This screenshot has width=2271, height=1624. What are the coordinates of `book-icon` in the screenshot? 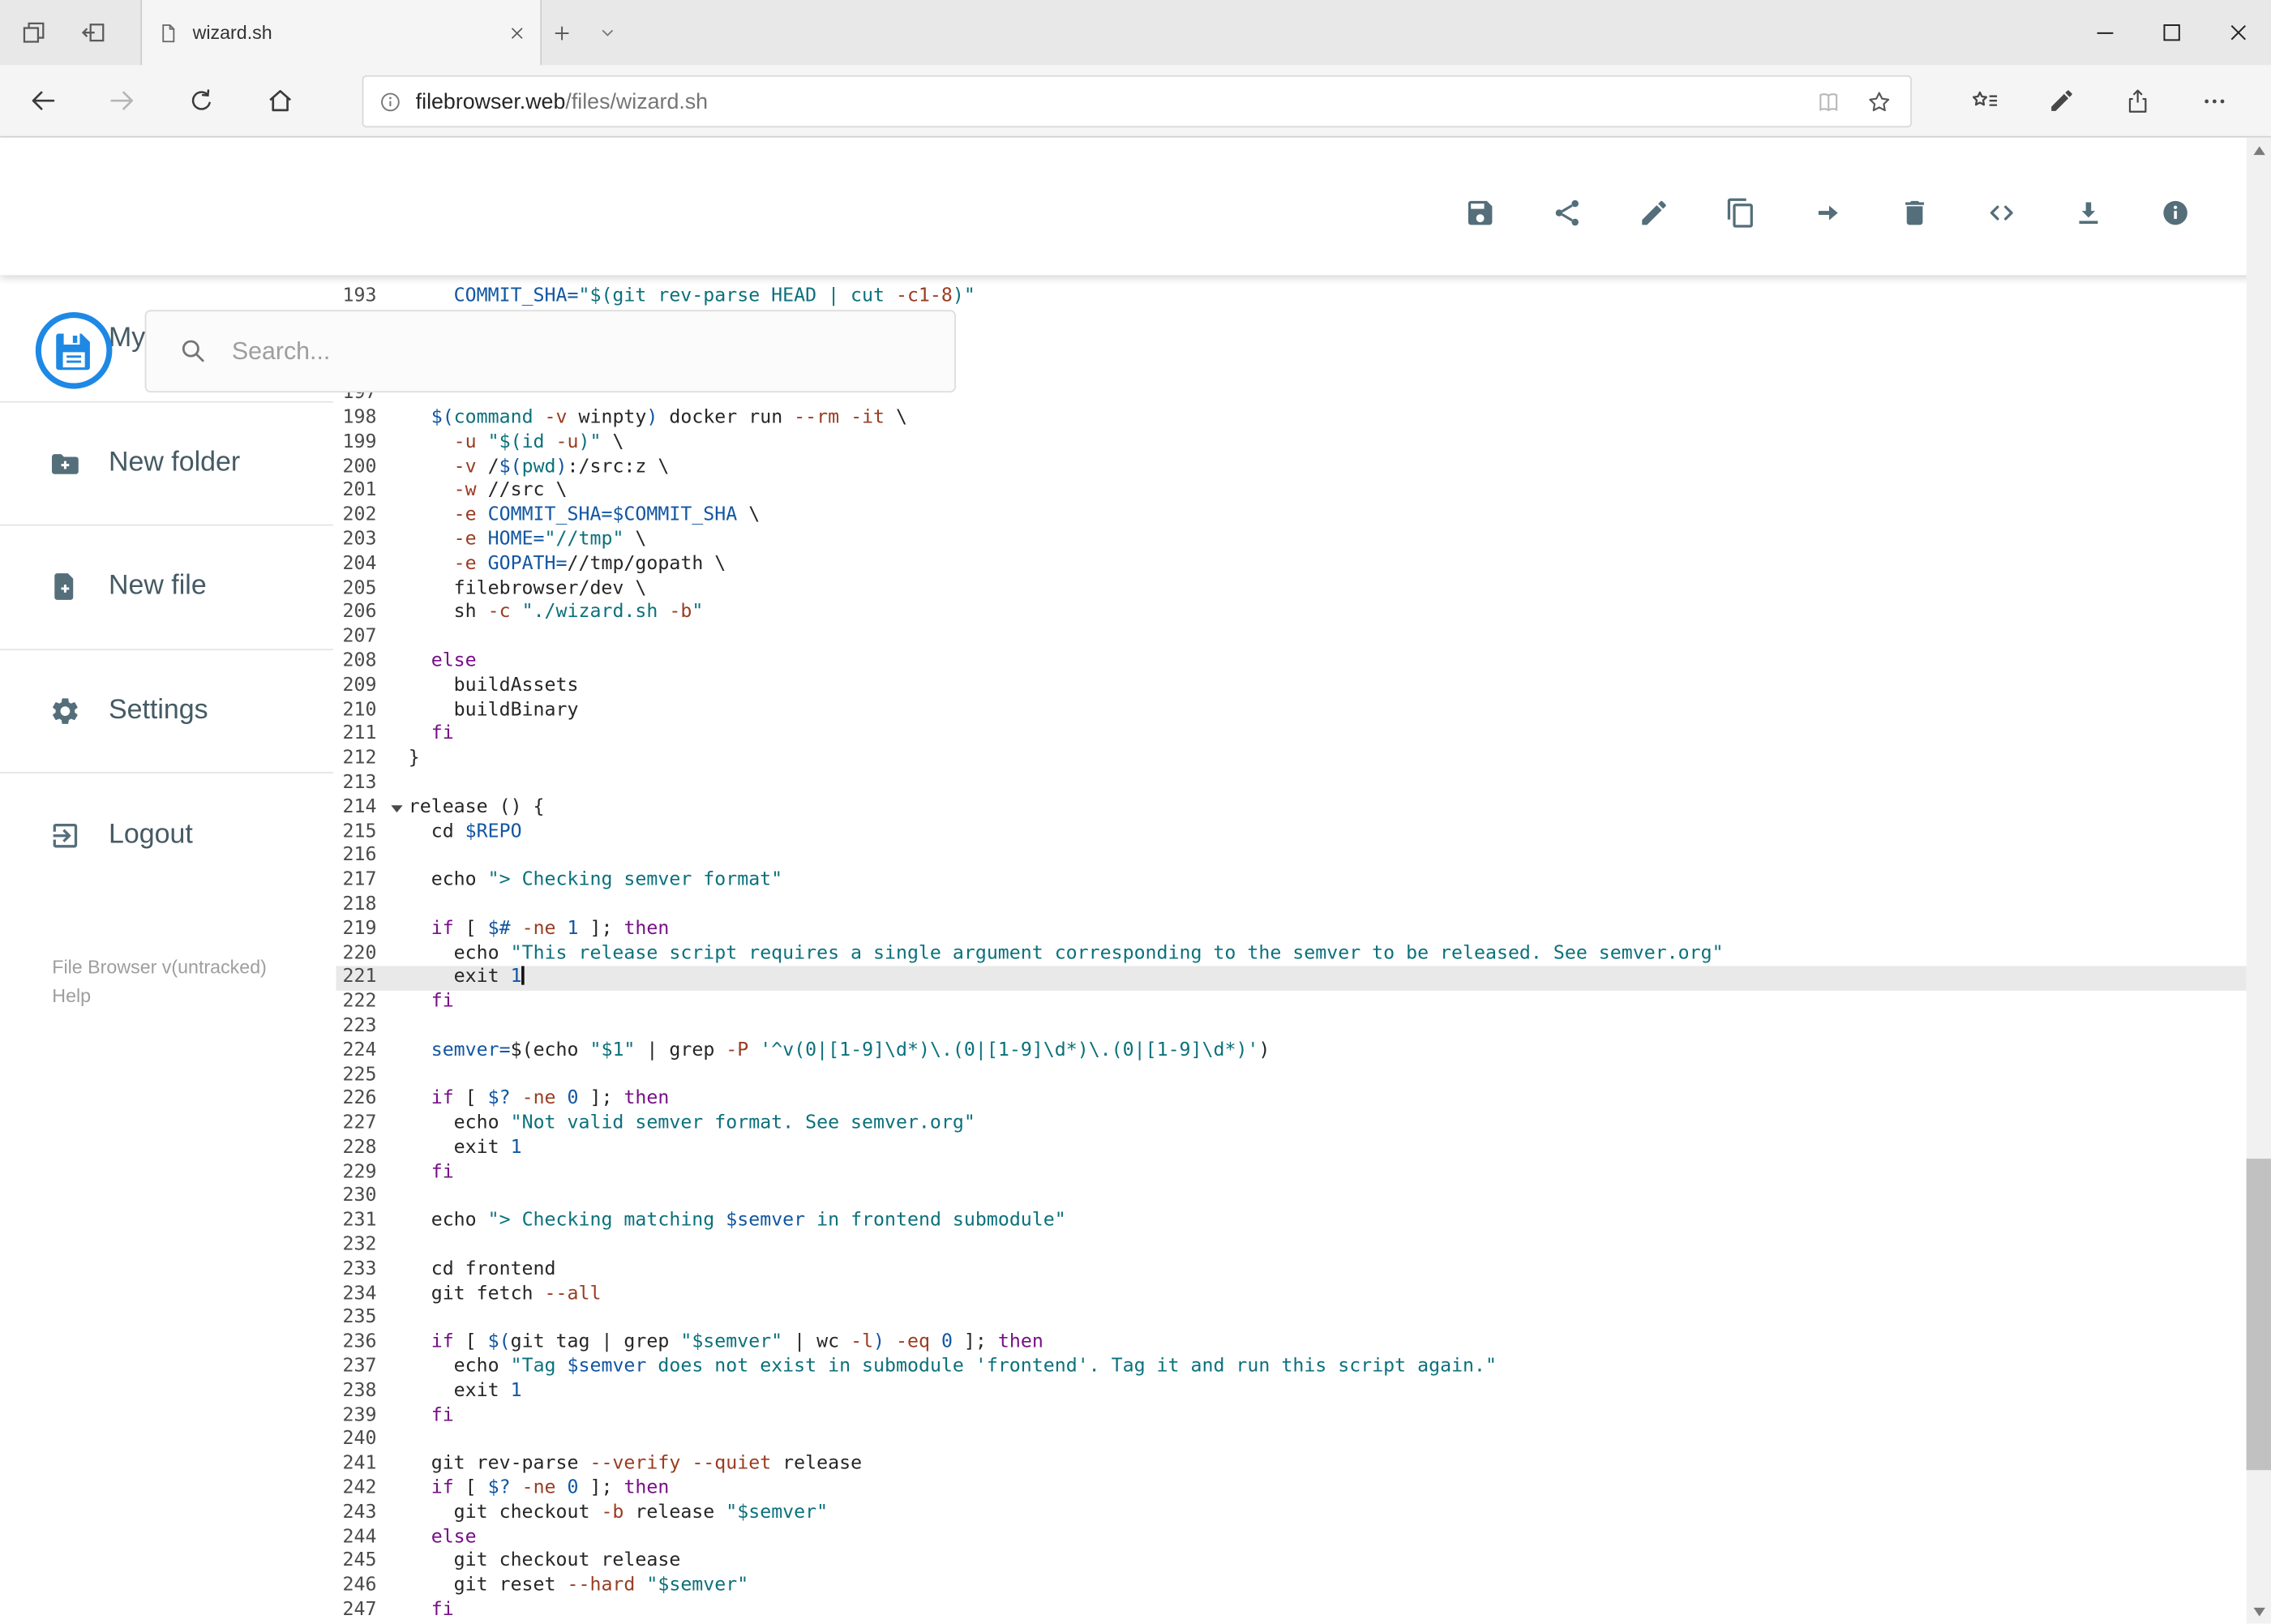 It's located at (1829, 102).